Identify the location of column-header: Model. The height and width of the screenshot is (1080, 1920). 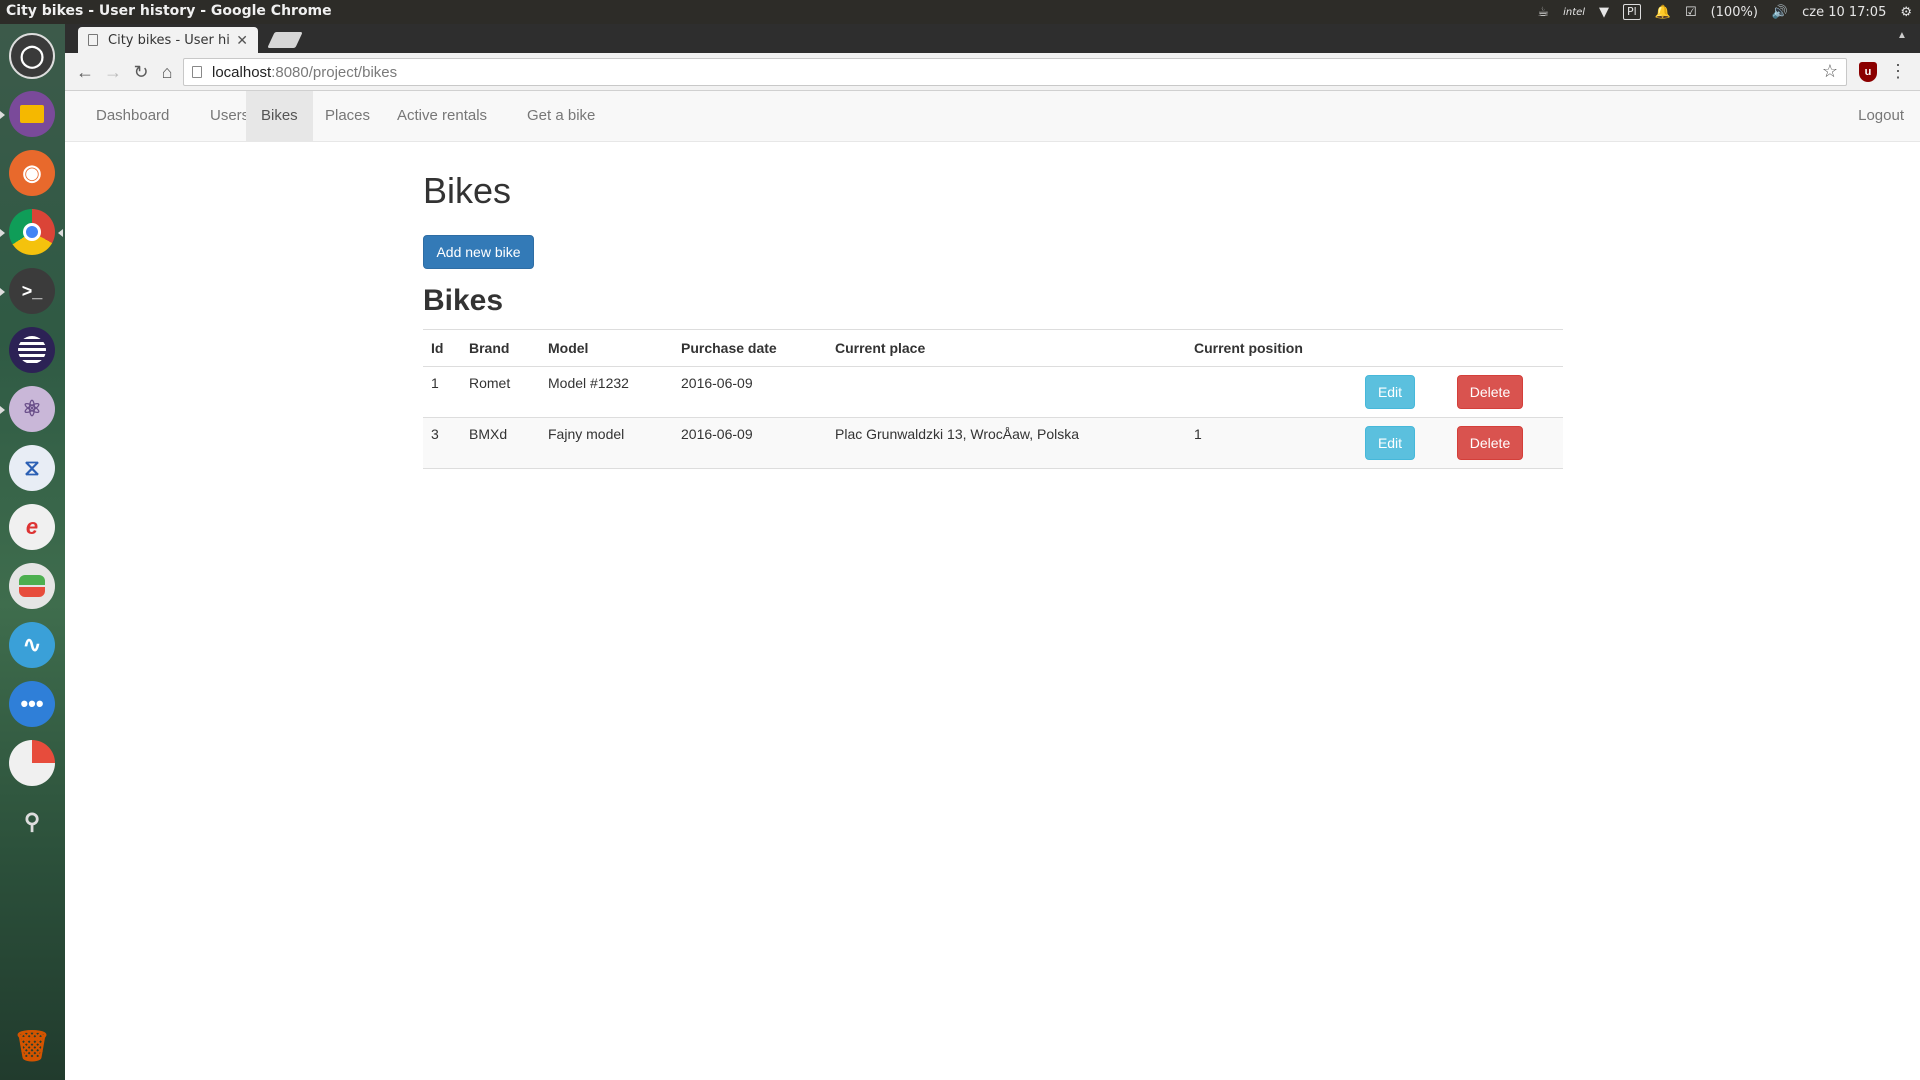
(606, 348).